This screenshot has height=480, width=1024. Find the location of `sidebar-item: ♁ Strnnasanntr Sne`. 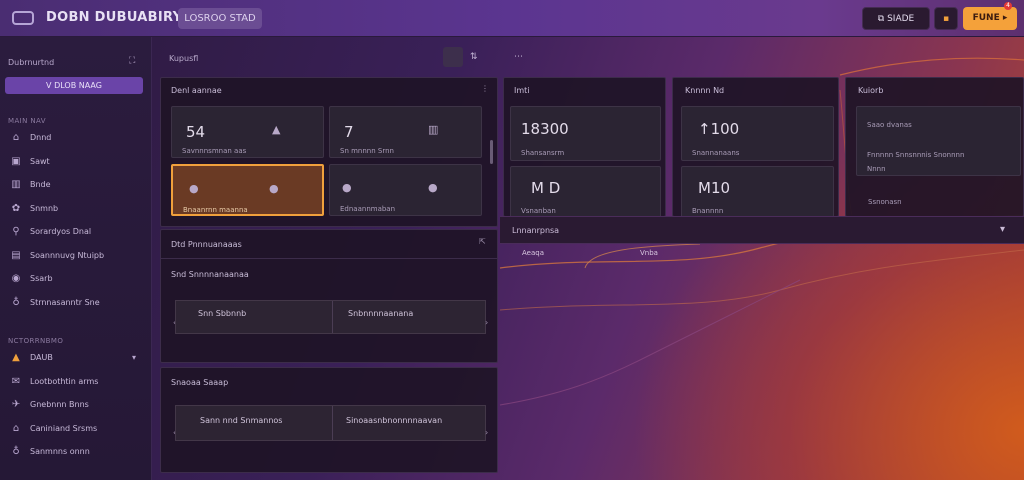

sidebar-item: ♁ Strnnasanntr Sne is located at coordinates (75, 304).